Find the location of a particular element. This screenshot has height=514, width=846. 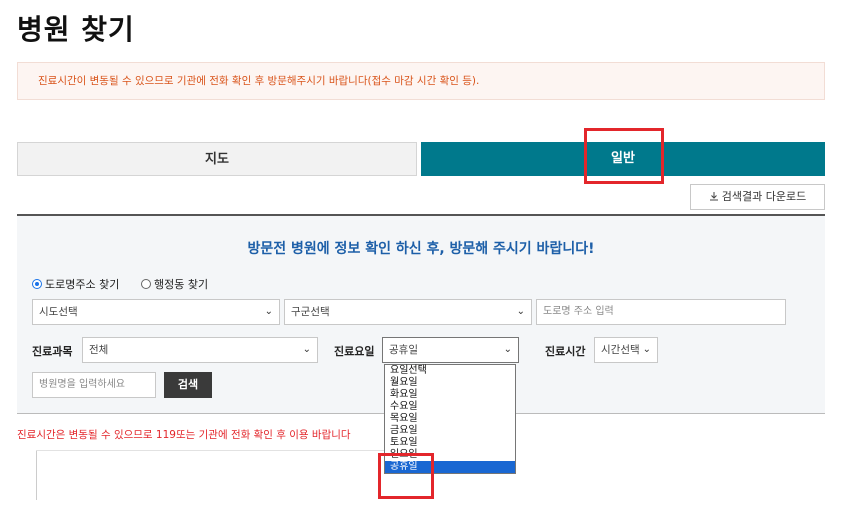

gugun-select: 구군선택 ⌄ is located at coordinates (408, 312).